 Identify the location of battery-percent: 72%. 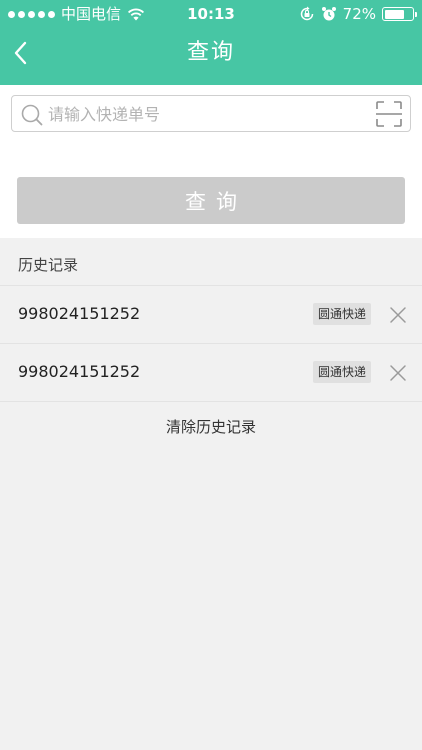
(359, 14).